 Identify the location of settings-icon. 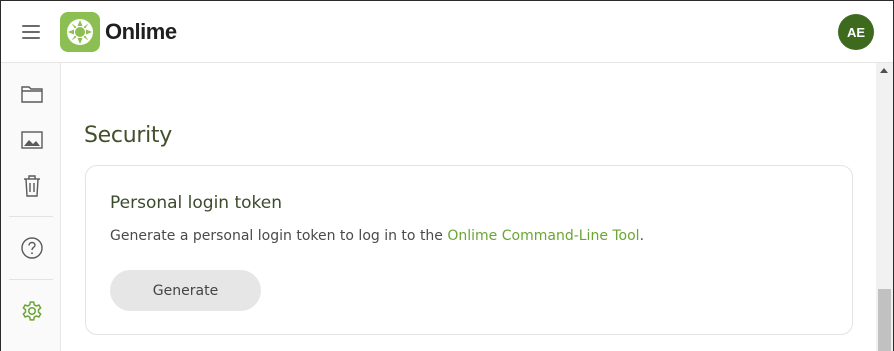
(32, 311).